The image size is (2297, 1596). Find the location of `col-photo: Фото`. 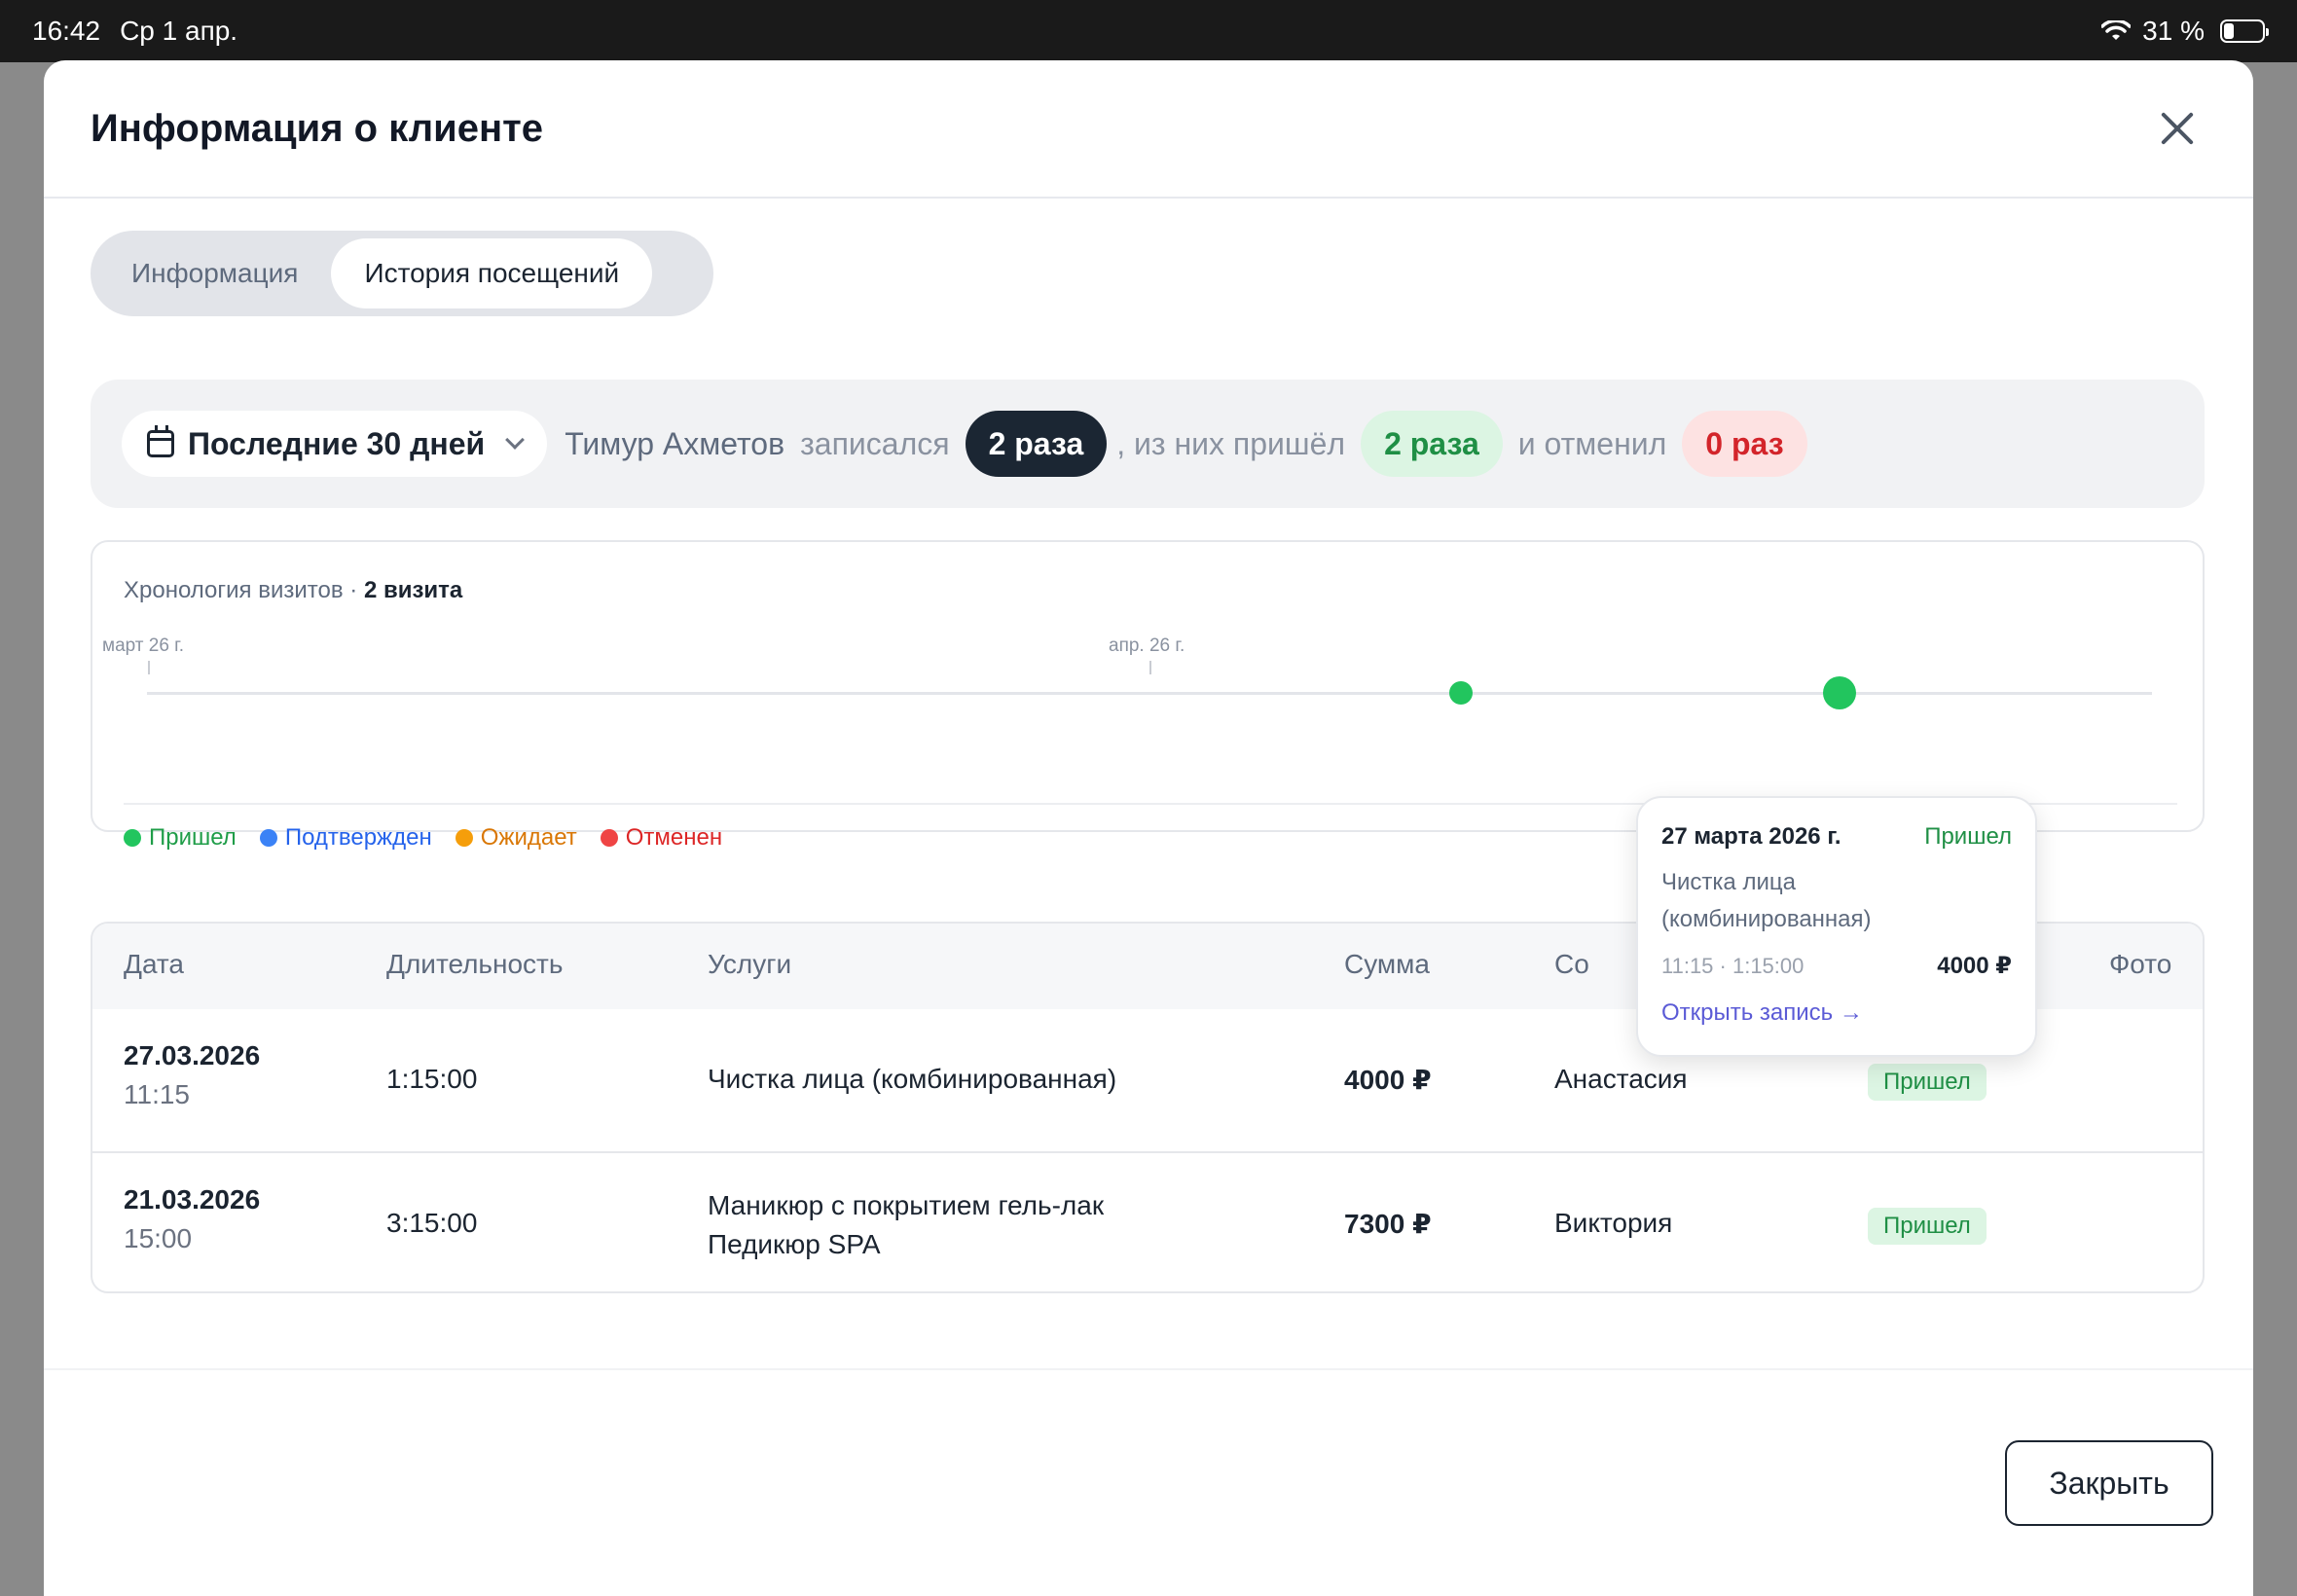

col-photo: Фото is located at coordinates (2140, 964).